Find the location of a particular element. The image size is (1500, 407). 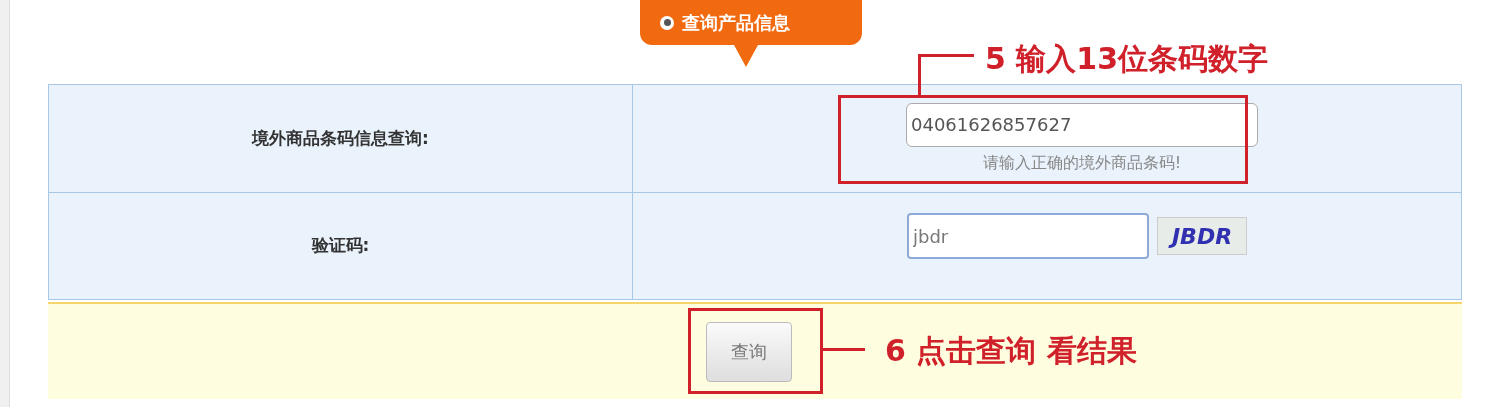

barcode-input: 04061626857627 is located at coordinates (1082, 124).